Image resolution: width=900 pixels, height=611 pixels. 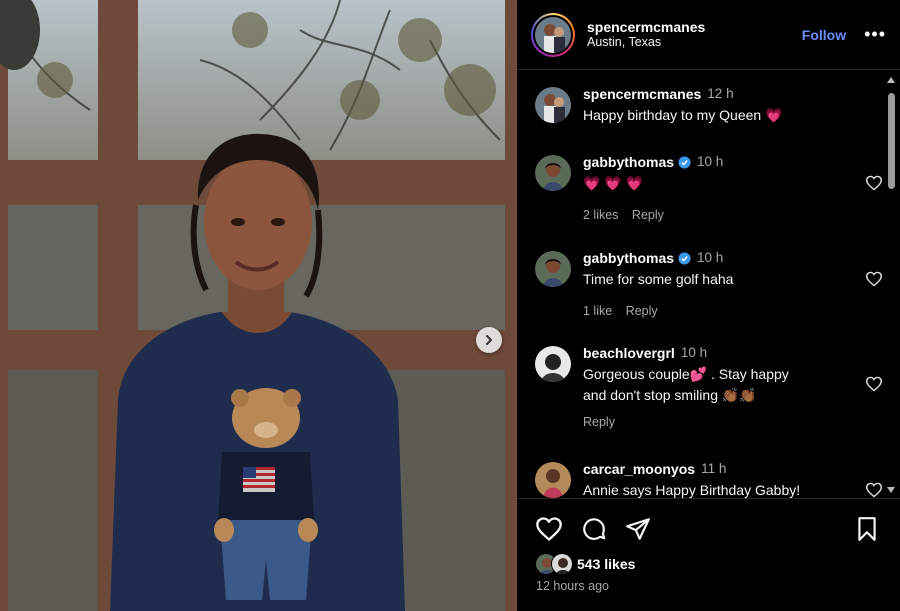 What do you see at coordinates (709, 187) in the screenshot?
I see `list-item: gabbythomas 10 h 💗 💗 💗 2 likes Reply` at bounding box center [709, 187].